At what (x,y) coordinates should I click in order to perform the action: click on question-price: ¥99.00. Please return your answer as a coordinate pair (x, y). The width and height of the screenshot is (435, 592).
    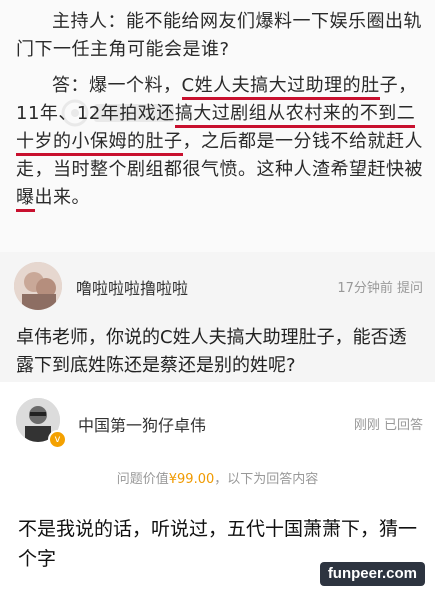
    Looking at the image, I should click on (191, 479).